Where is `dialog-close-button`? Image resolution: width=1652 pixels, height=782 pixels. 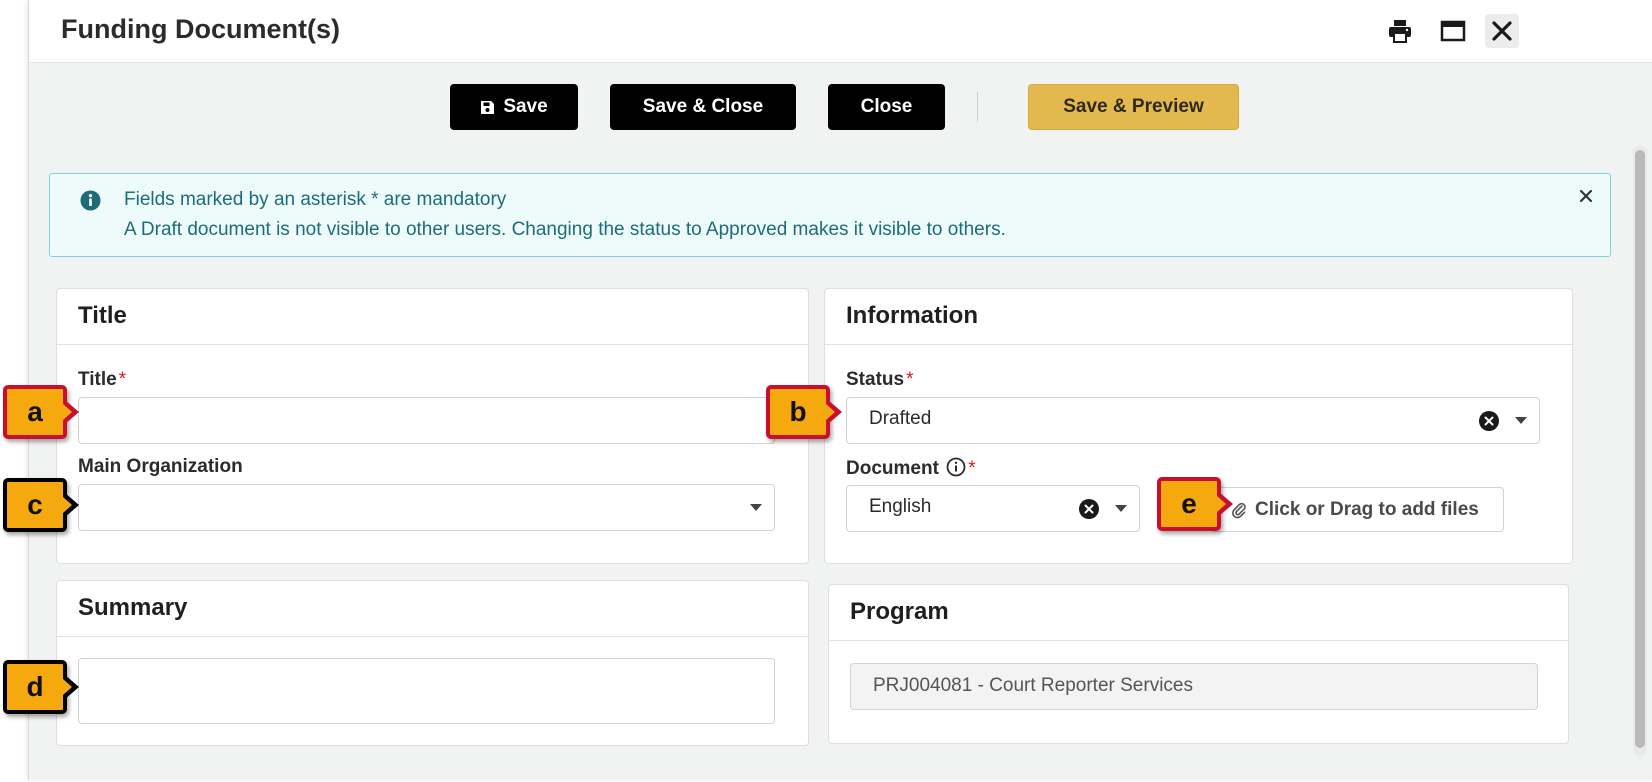
dialog-close-button is located at coordinates (1502, 31).